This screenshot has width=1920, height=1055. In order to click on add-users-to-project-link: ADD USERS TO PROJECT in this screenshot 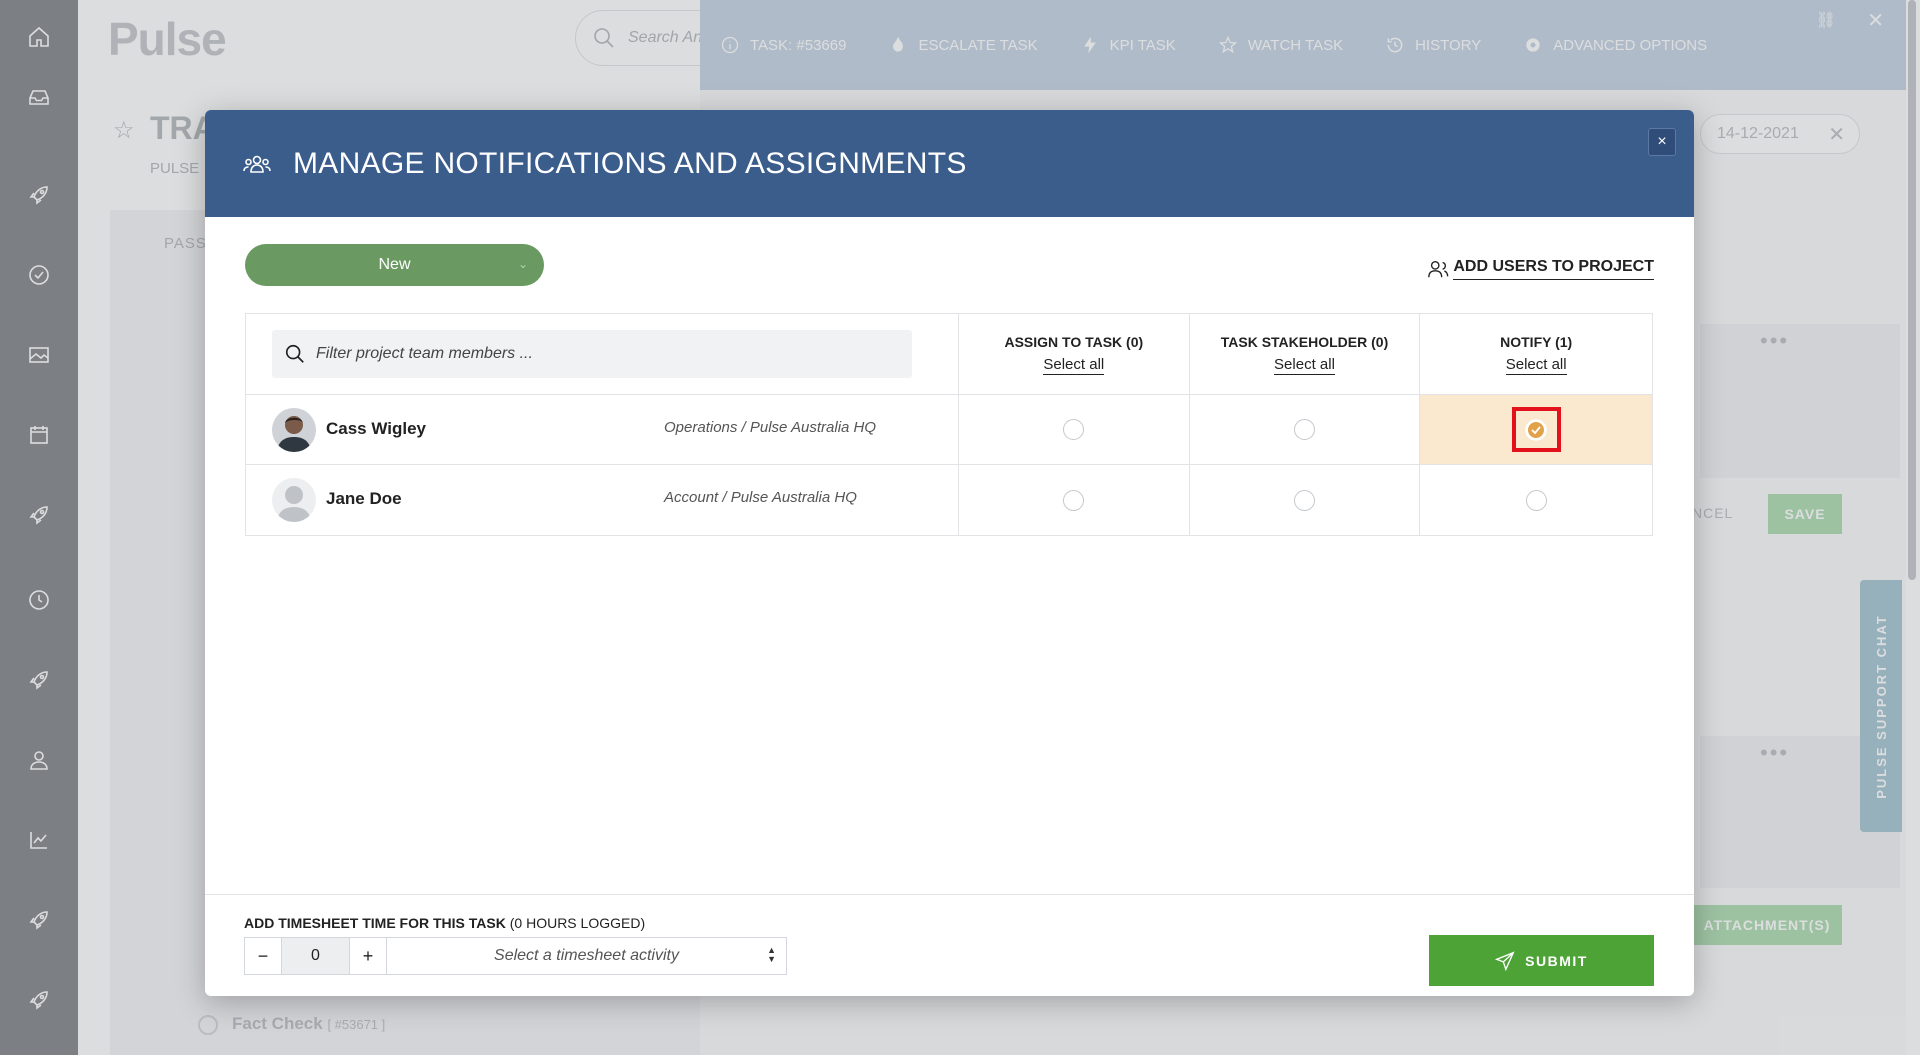, I will do `click(1540, 269)`.